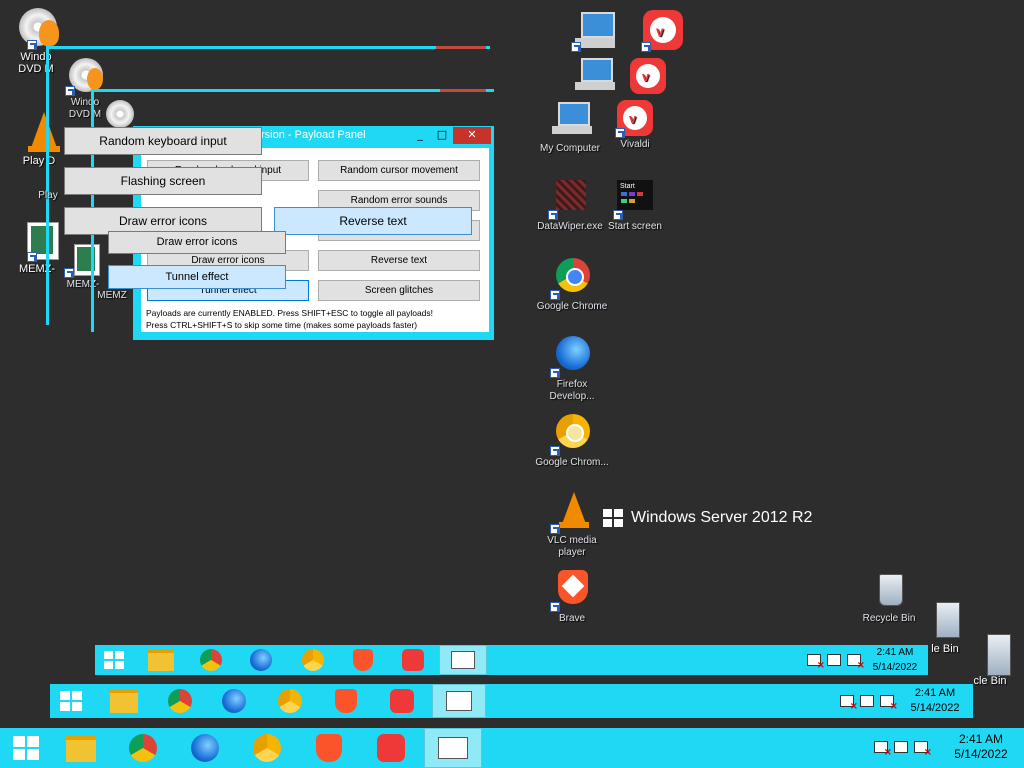 This screenshot has width=1024, height=768. Describe the element at coordinates (635, 125) in the screenshot. I see `desktop-icon-vivaldi: v Vivaldi` at that location.